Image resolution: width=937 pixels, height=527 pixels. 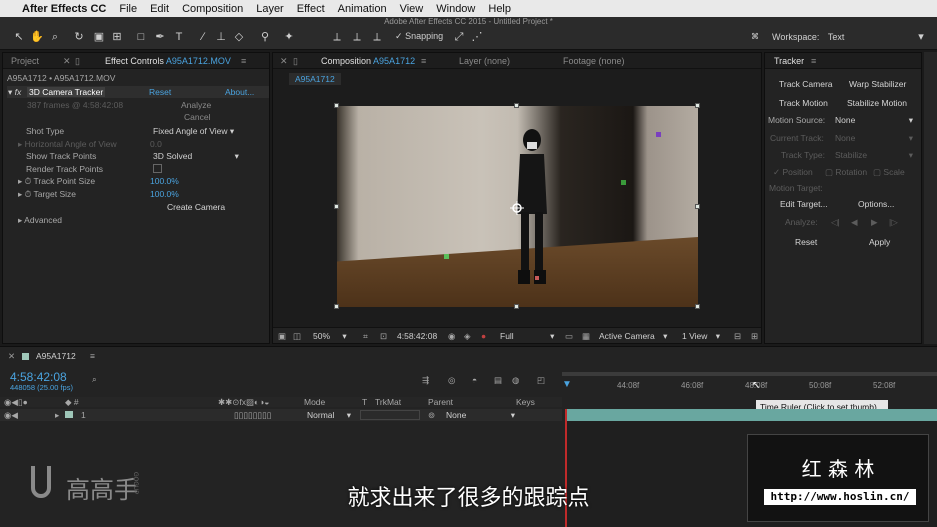 I want to click on app-name: After Effects CC, so click(x=64, y=9).